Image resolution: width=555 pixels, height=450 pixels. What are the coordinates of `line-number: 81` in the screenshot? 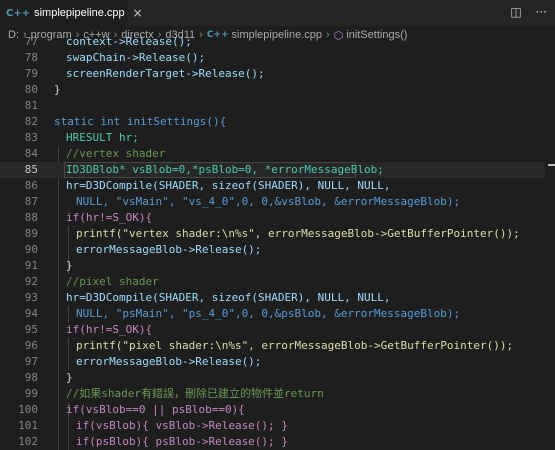 It's located at (31, 105).